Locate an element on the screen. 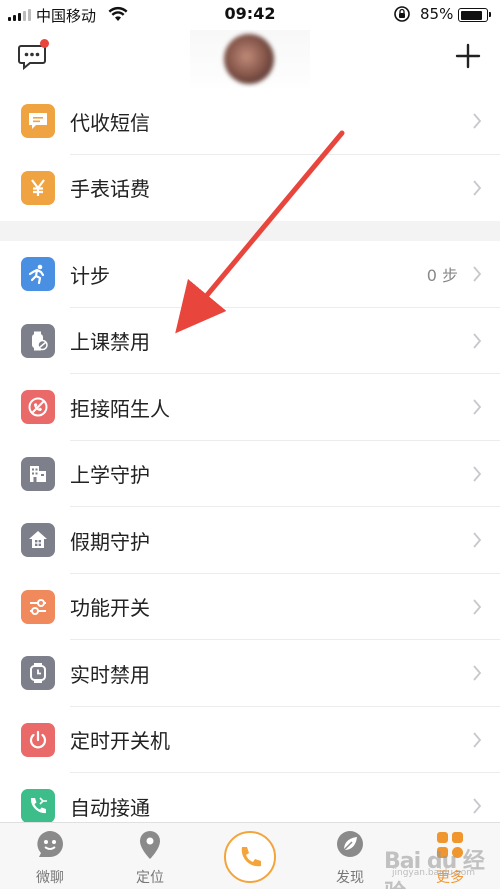  list-item-timed-power: 定时开关机 is located at coordinates (250, 739).